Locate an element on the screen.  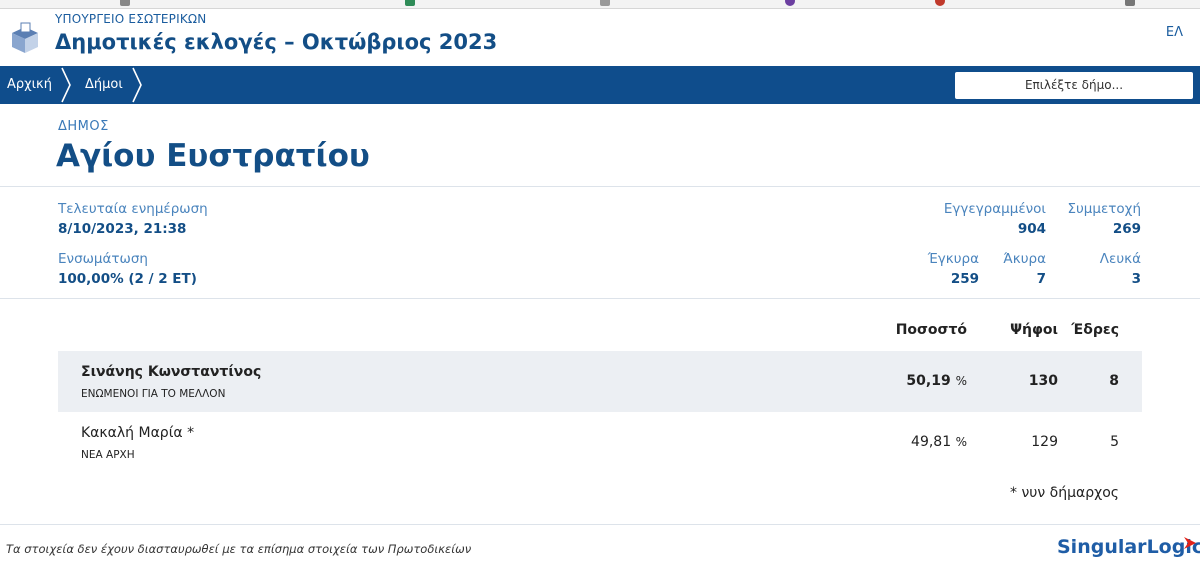
page-title: Δημοτικές εκλογές – Οκτώβριος 2023 is located at coordinates (276, 42).